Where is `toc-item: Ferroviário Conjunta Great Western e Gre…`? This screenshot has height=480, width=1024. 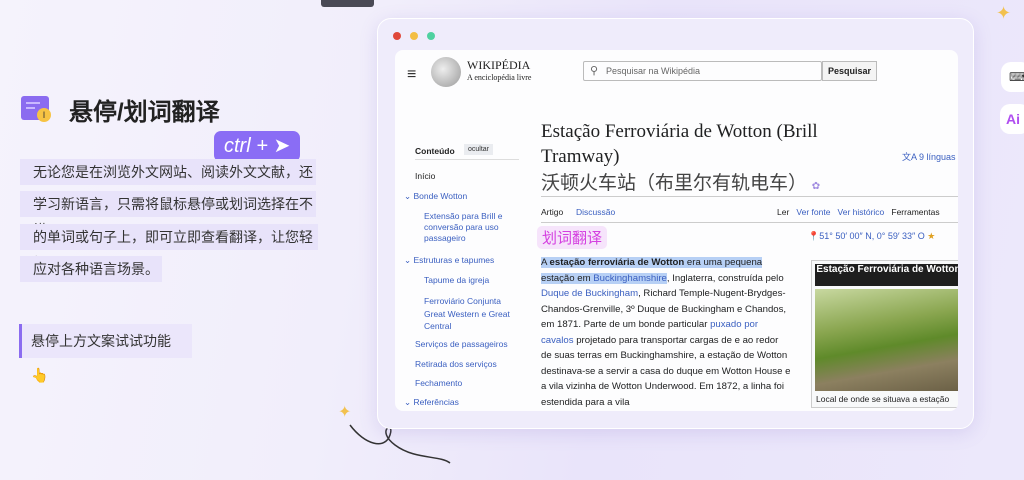 toc-item: Ferroviário Conjunta Great Western e Gre… is located at coordinates (473, 314).